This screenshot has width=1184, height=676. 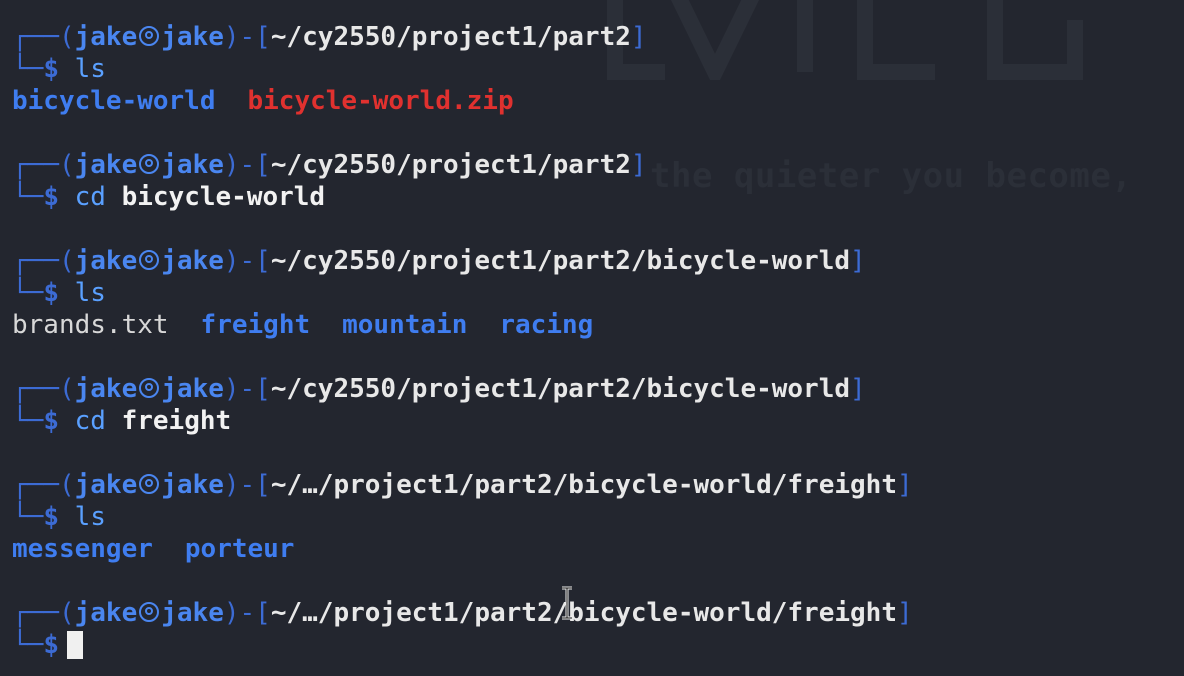 What do you see at coordinates (462, 197) in the screenshot?
I see `command-line: └─$ cd bicycle-world` at bounding box center [462, 197].